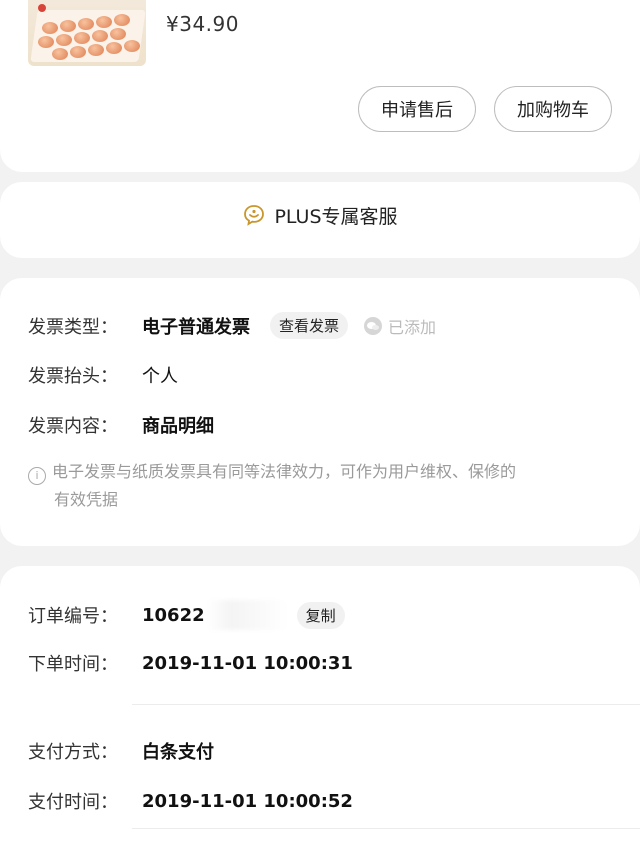 Image resolution: width=640 pixels, height=866 pixels. I want to click on invoice-type-value: 电子普通发票, so click(196, 327).